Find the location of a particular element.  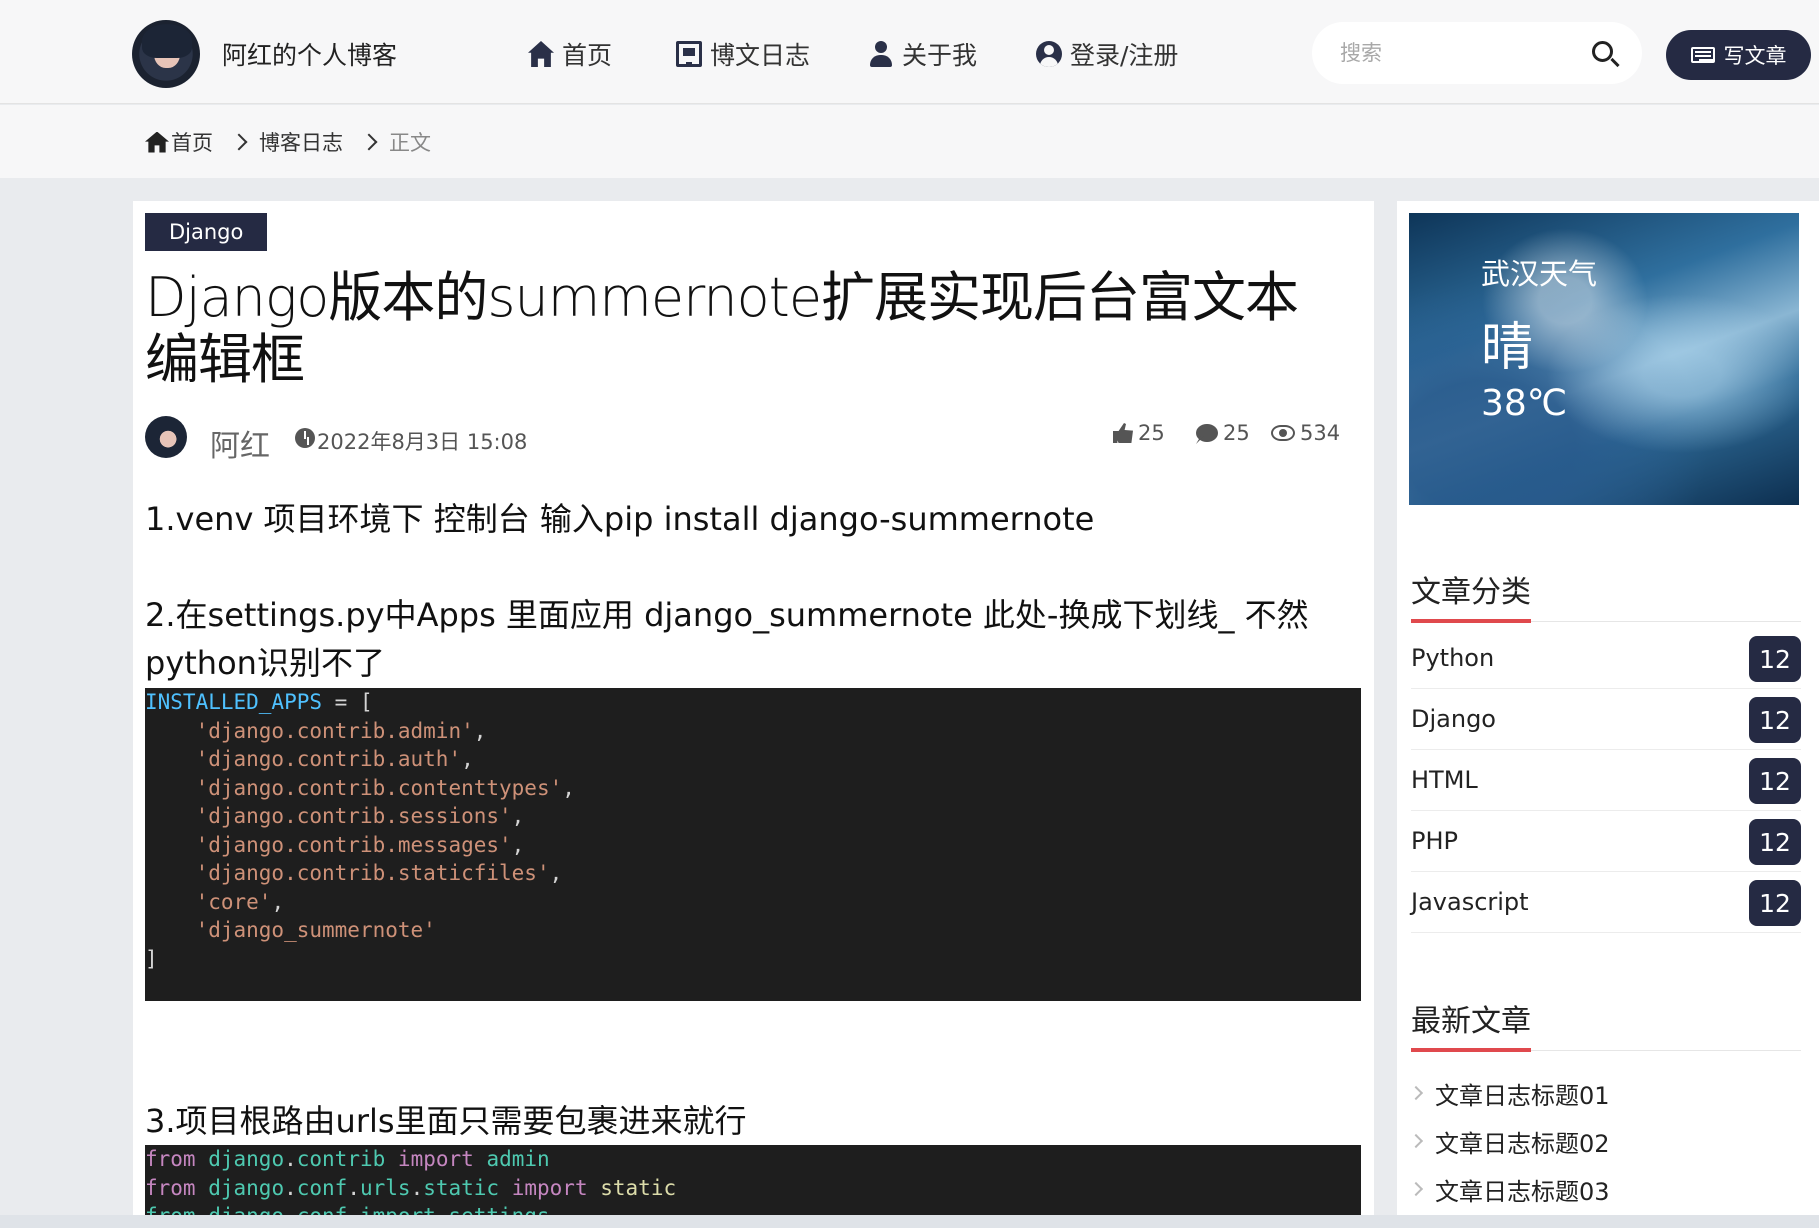

recent-article-item: 文章日志标题03 is located at coordinates (1509, 1189).